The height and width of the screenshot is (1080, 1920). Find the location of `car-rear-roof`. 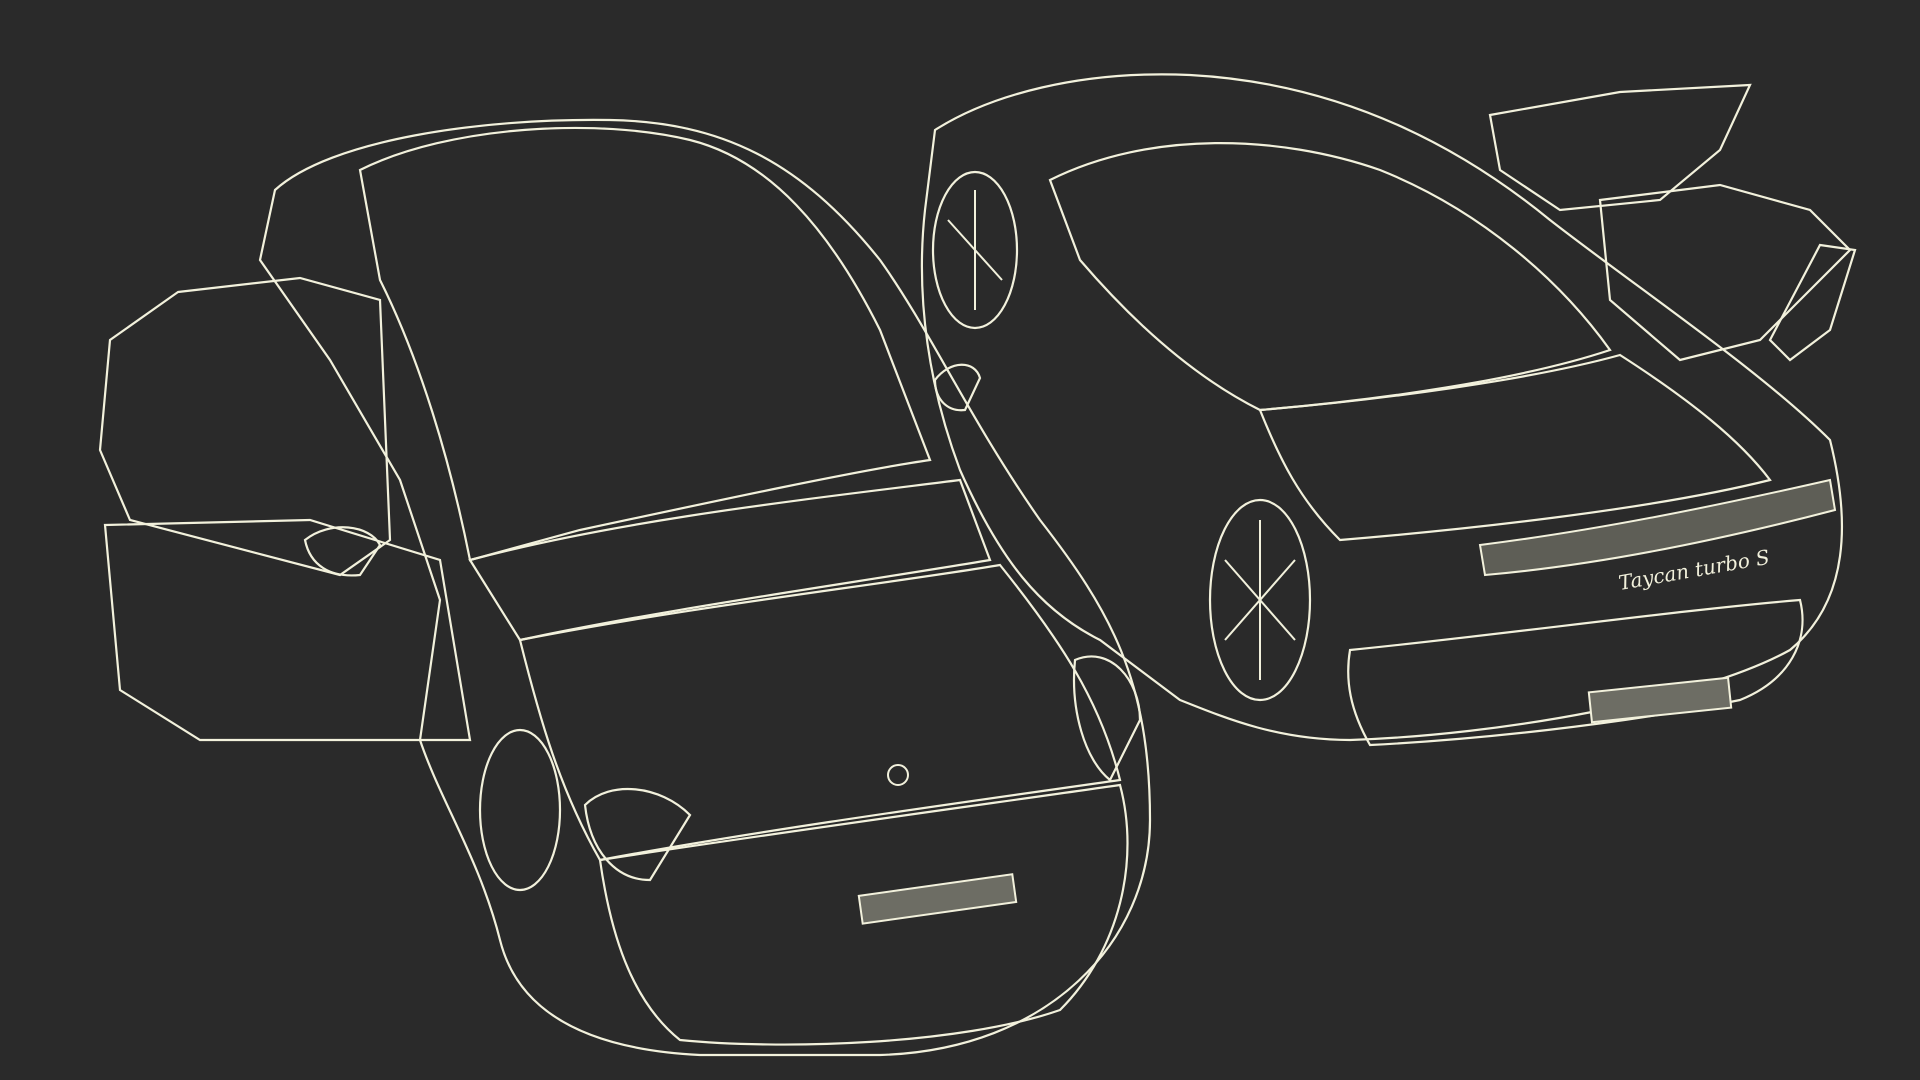

car-rear-roof is located at coordinates (1330, 277).